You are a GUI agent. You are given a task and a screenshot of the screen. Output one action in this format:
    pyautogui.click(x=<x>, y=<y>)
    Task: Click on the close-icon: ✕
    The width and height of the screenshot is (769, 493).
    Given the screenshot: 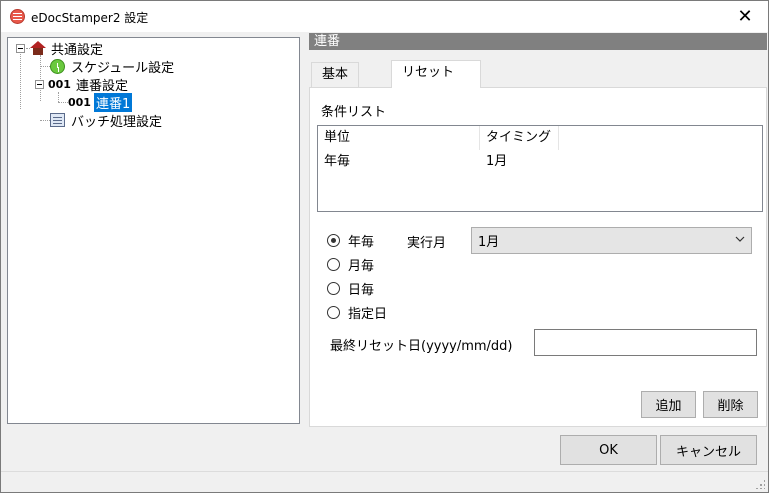 What is the action you would take?
    pyautogui.click(x=745, y=16)
    